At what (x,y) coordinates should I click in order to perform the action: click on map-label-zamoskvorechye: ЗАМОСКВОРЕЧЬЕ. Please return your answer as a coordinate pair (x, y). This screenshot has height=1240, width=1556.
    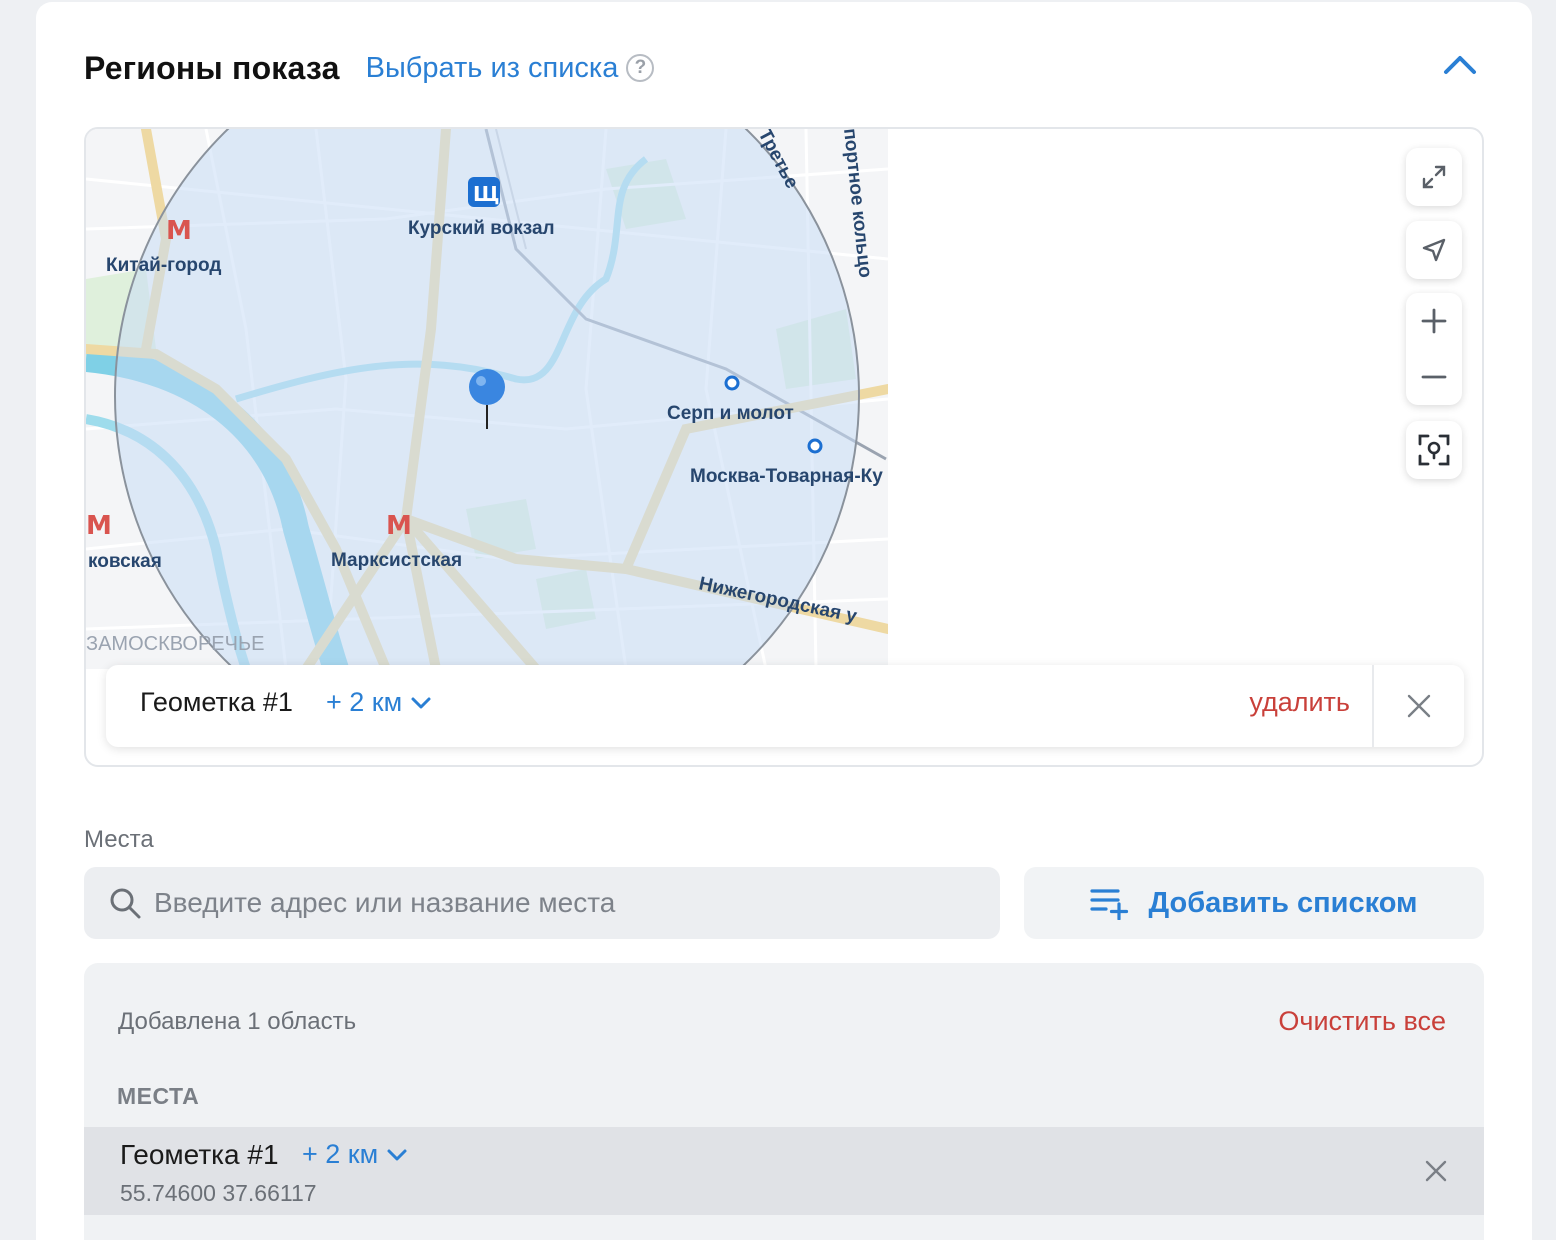
    Looking at the image, I should click on (175, 644).